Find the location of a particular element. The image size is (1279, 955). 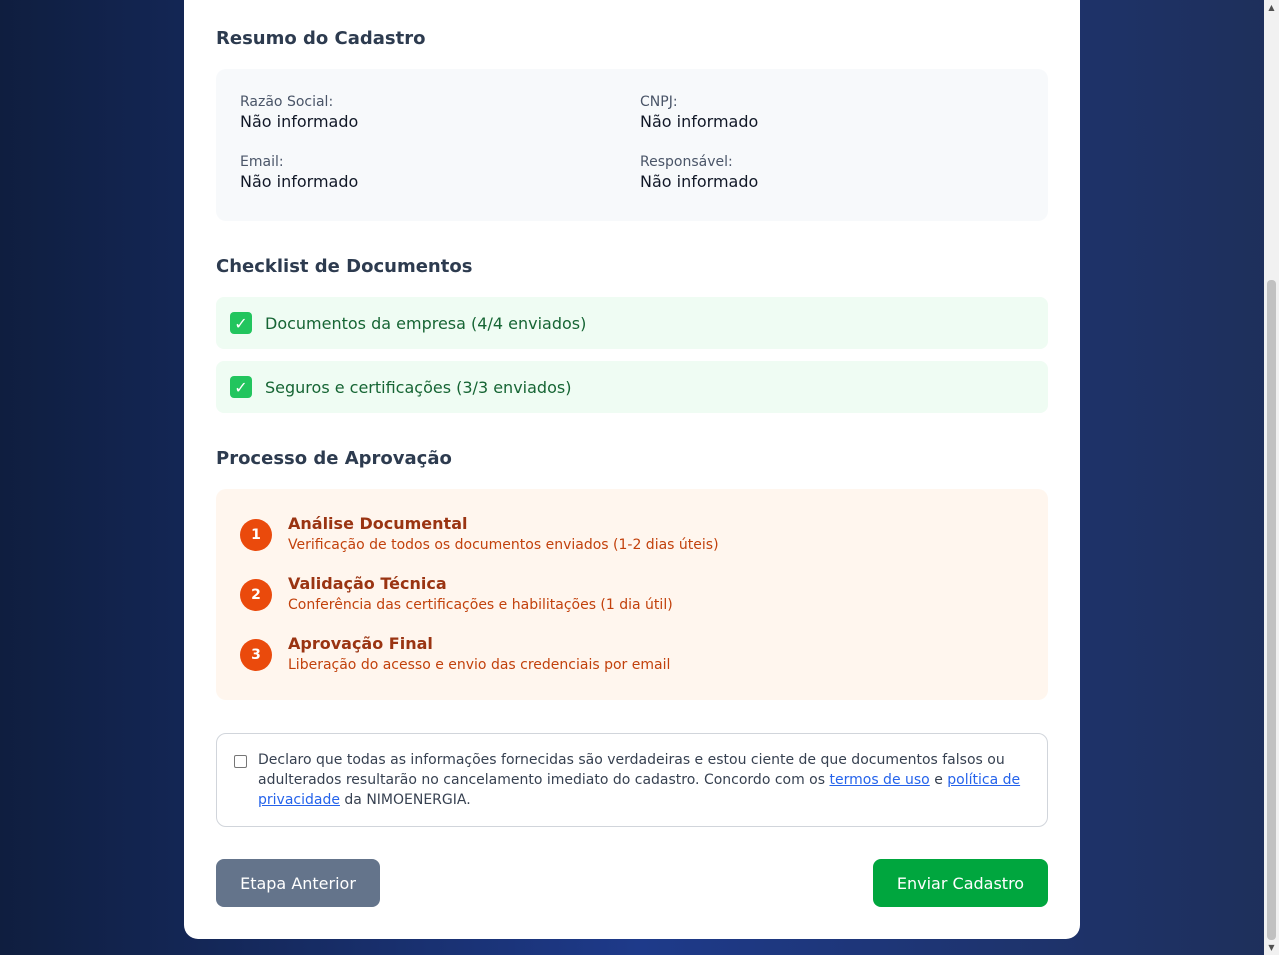

scrollbar-thumb is located at coordinates (1271, 610).